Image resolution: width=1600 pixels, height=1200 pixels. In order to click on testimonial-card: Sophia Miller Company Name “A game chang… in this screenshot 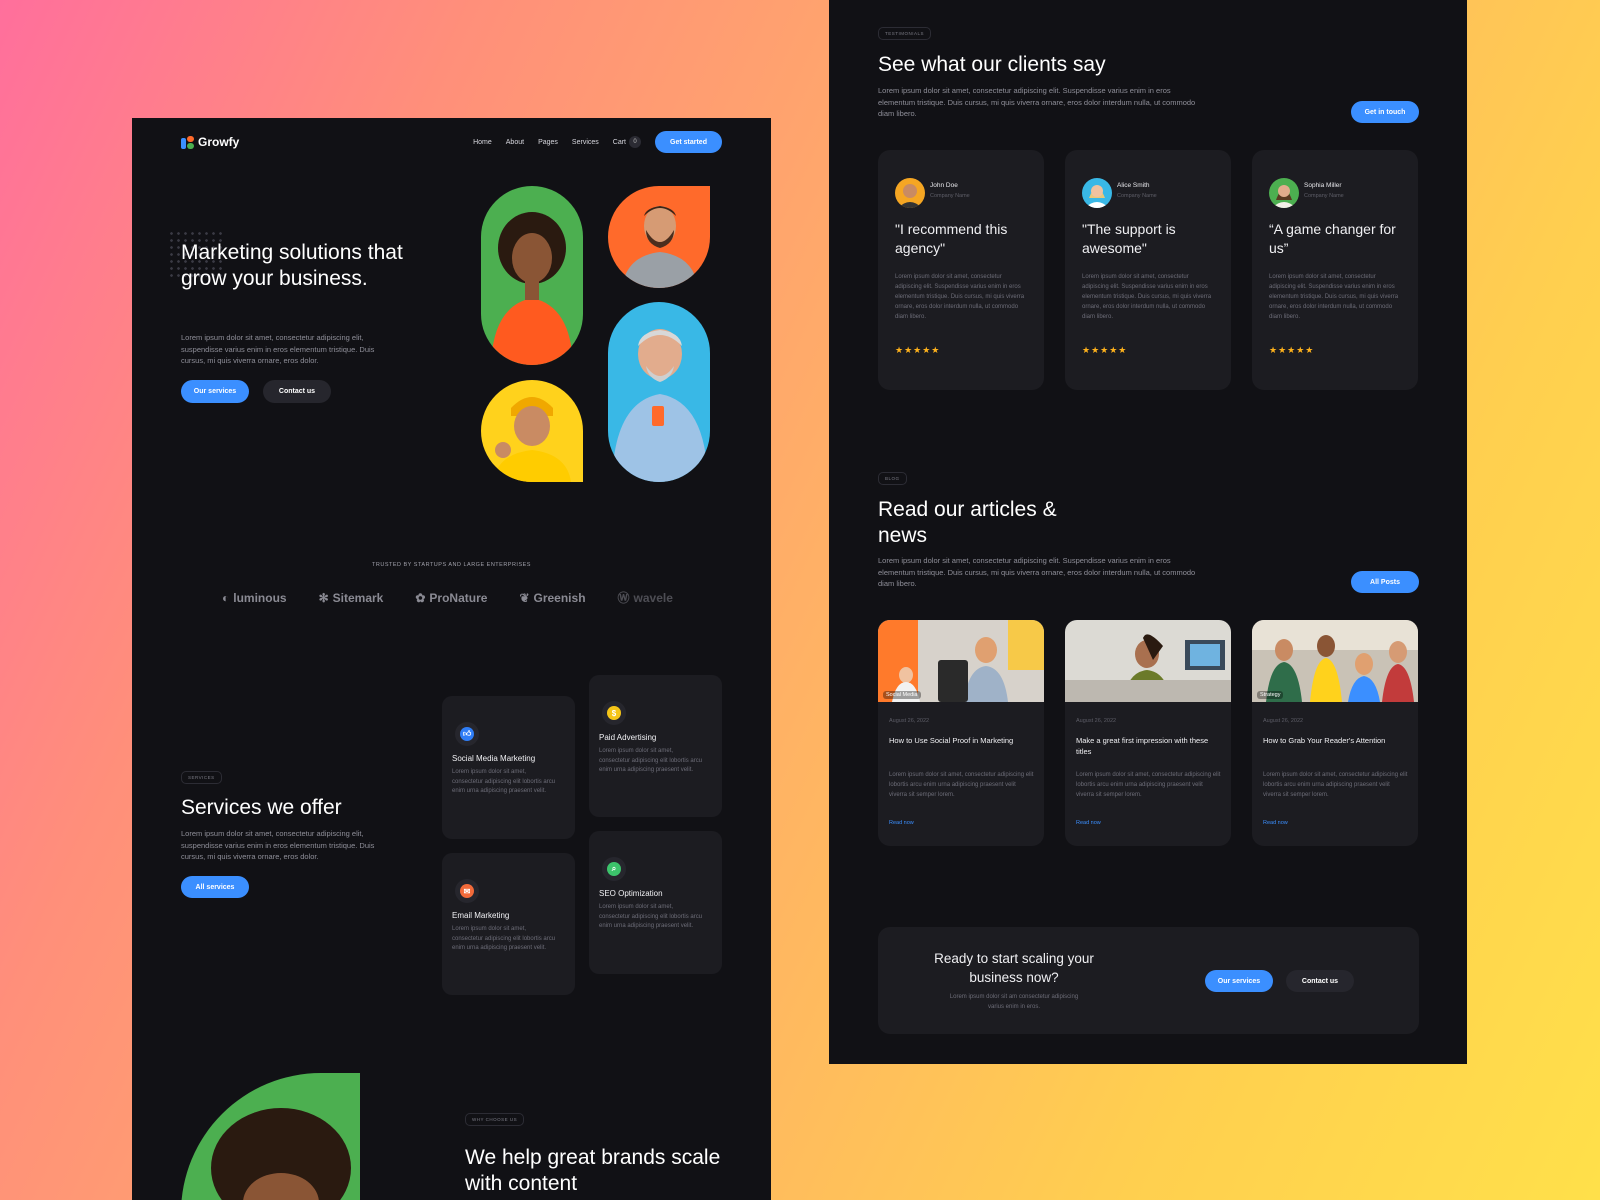, I will do `click(1335, 270)`.